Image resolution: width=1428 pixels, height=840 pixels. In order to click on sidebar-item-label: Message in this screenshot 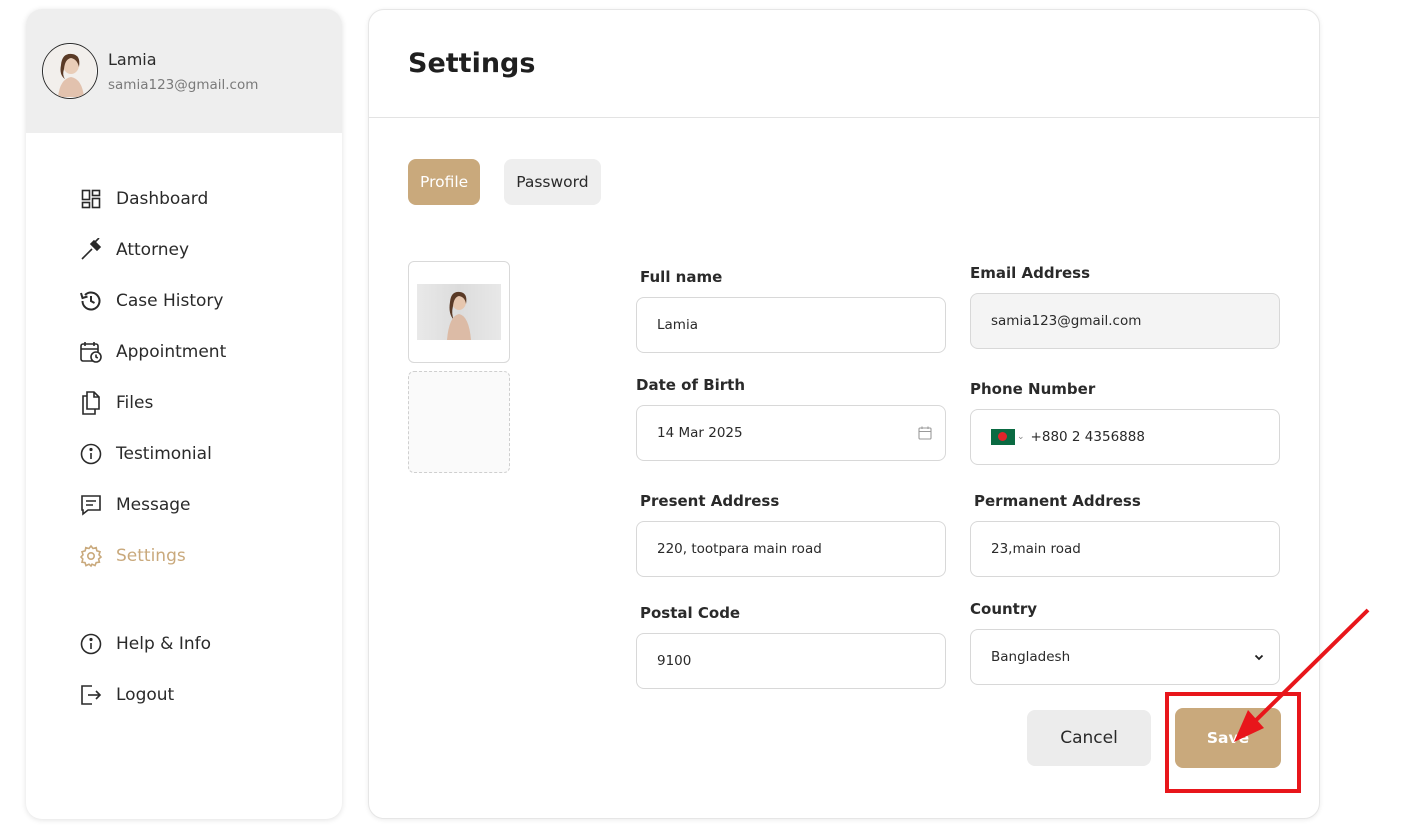, I will do `click(153, 504)`.